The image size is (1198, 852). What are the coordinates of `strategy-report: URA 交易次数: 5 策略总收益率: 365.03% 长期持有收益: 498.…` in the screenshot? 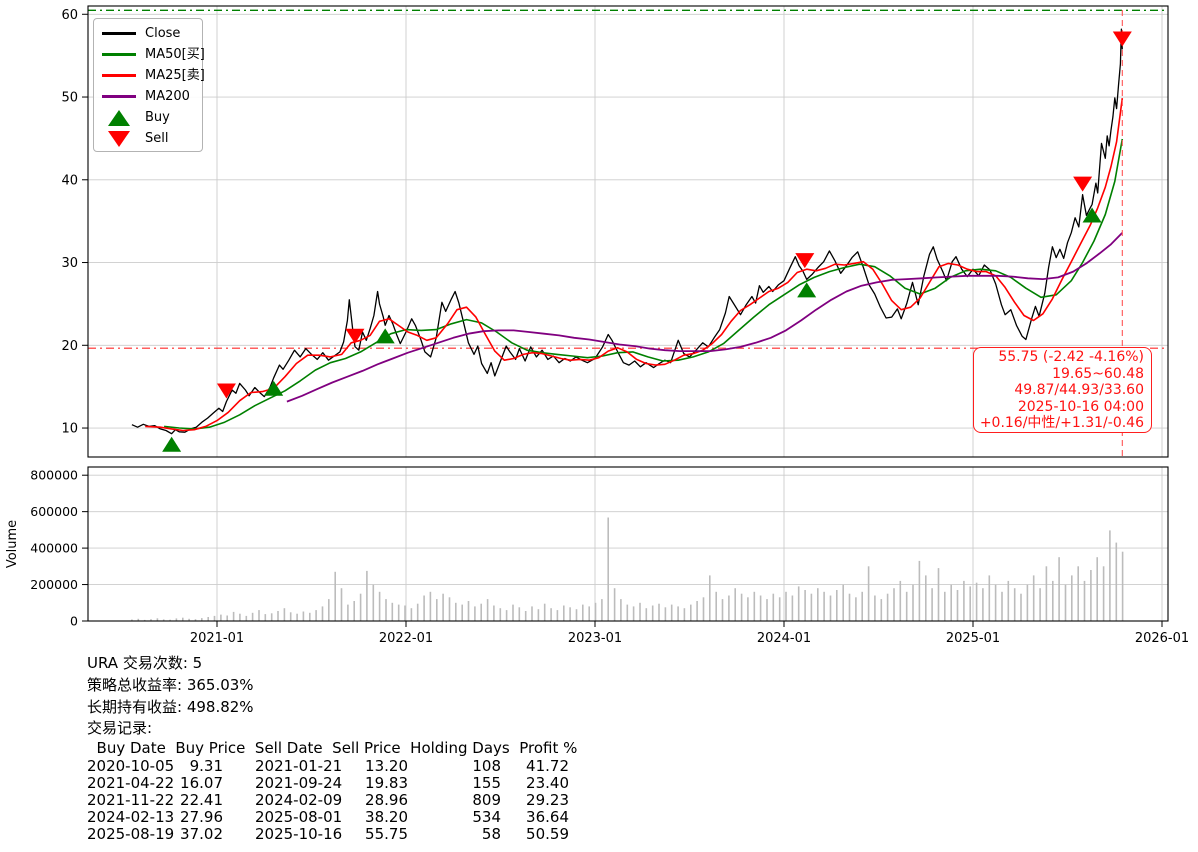 It's located at (332, 748).